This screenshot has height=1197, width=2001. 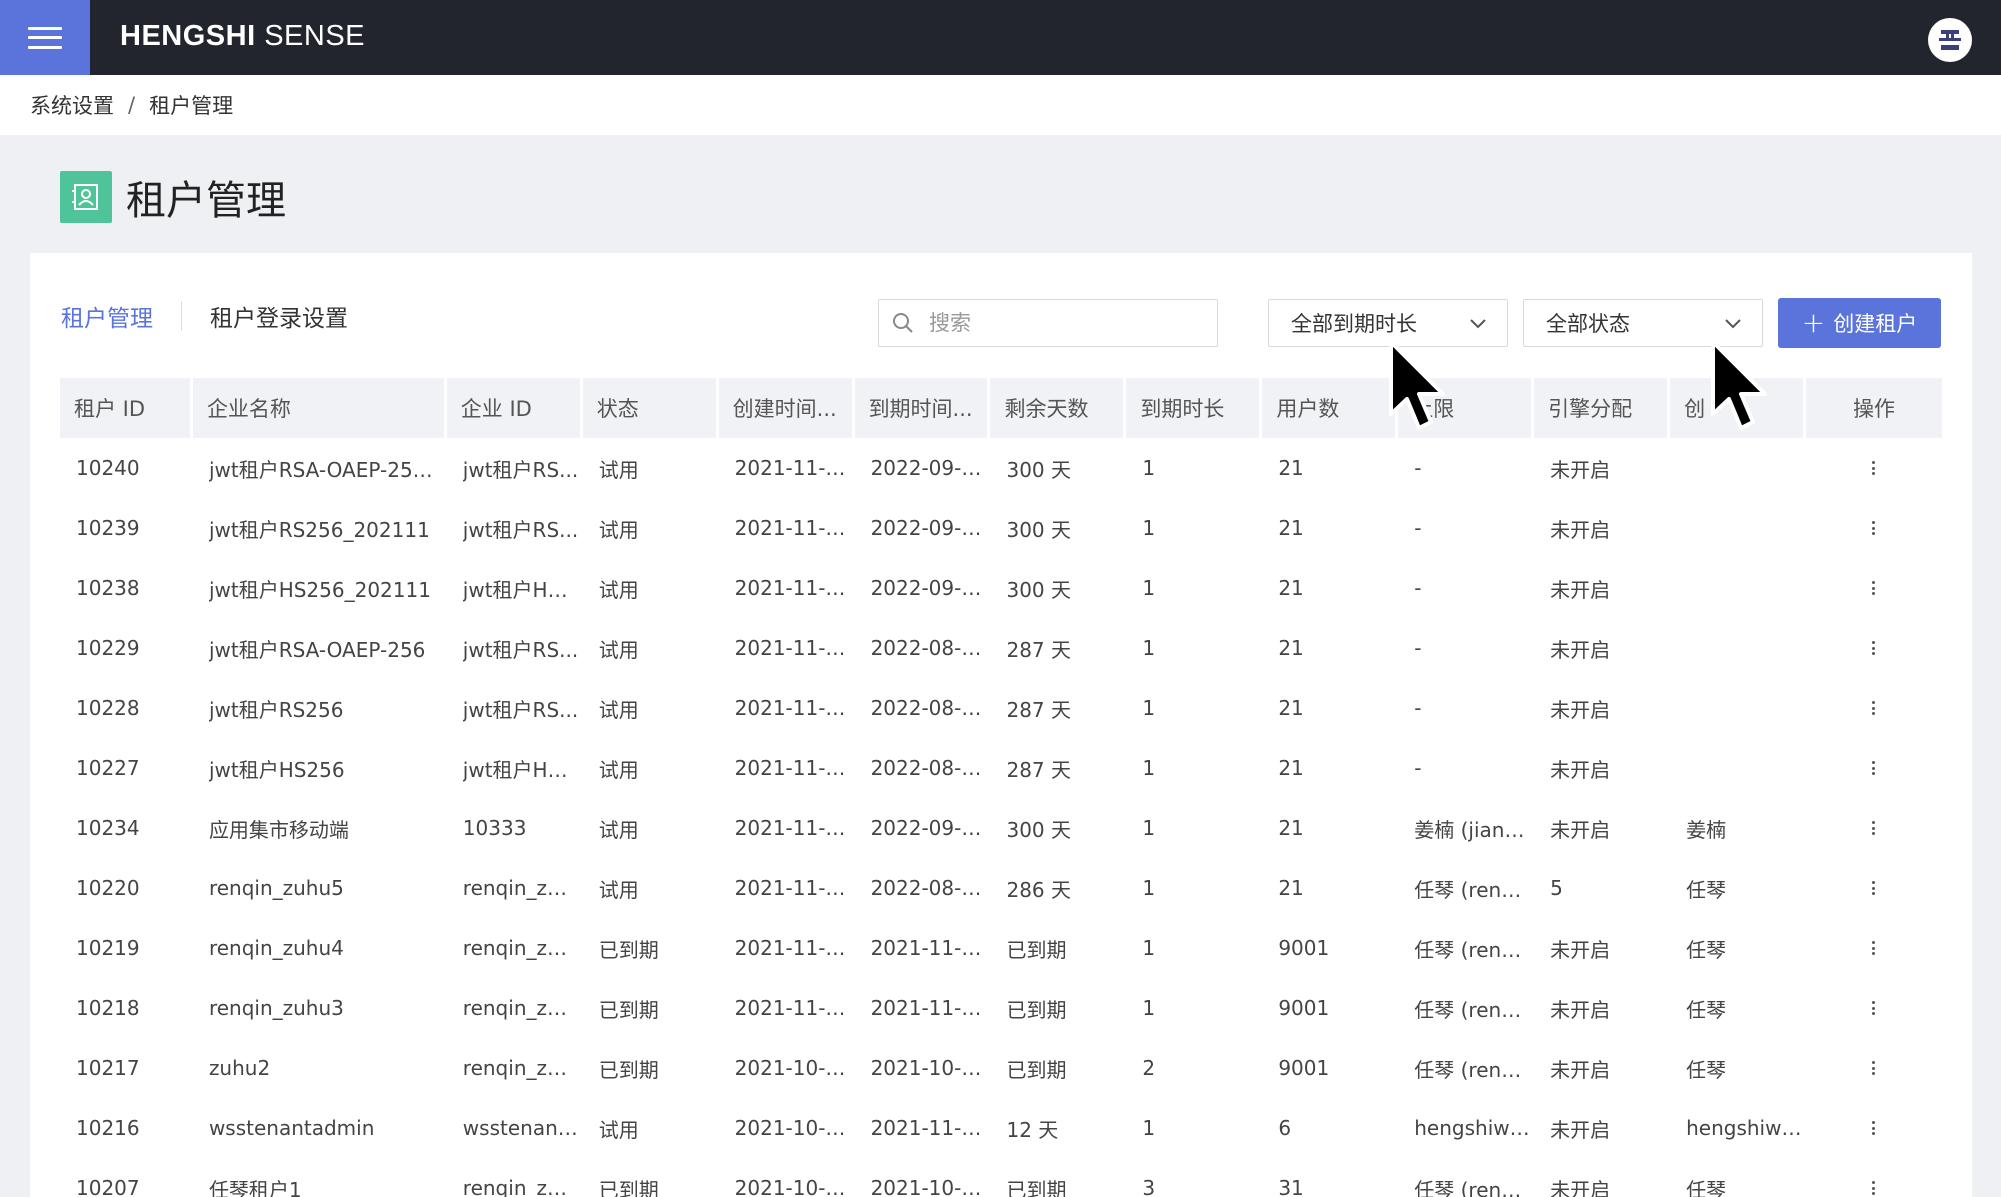 What do you see at coordinates (792, 648) in the screenshot?
I see `cell-text: 2021-11-15` at bounding box center [792, 648].